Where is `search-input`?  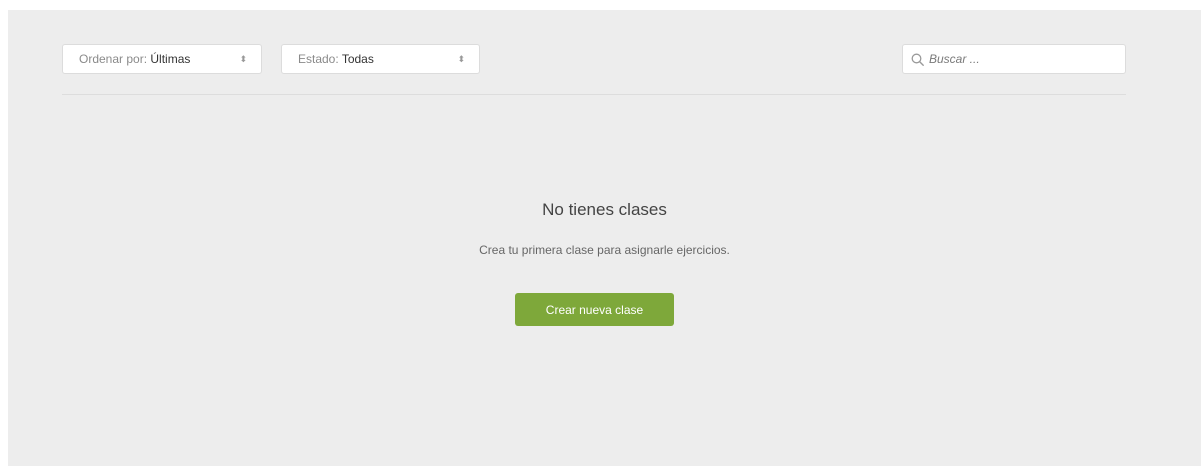 search-input is located at coordinates (1024, 59).